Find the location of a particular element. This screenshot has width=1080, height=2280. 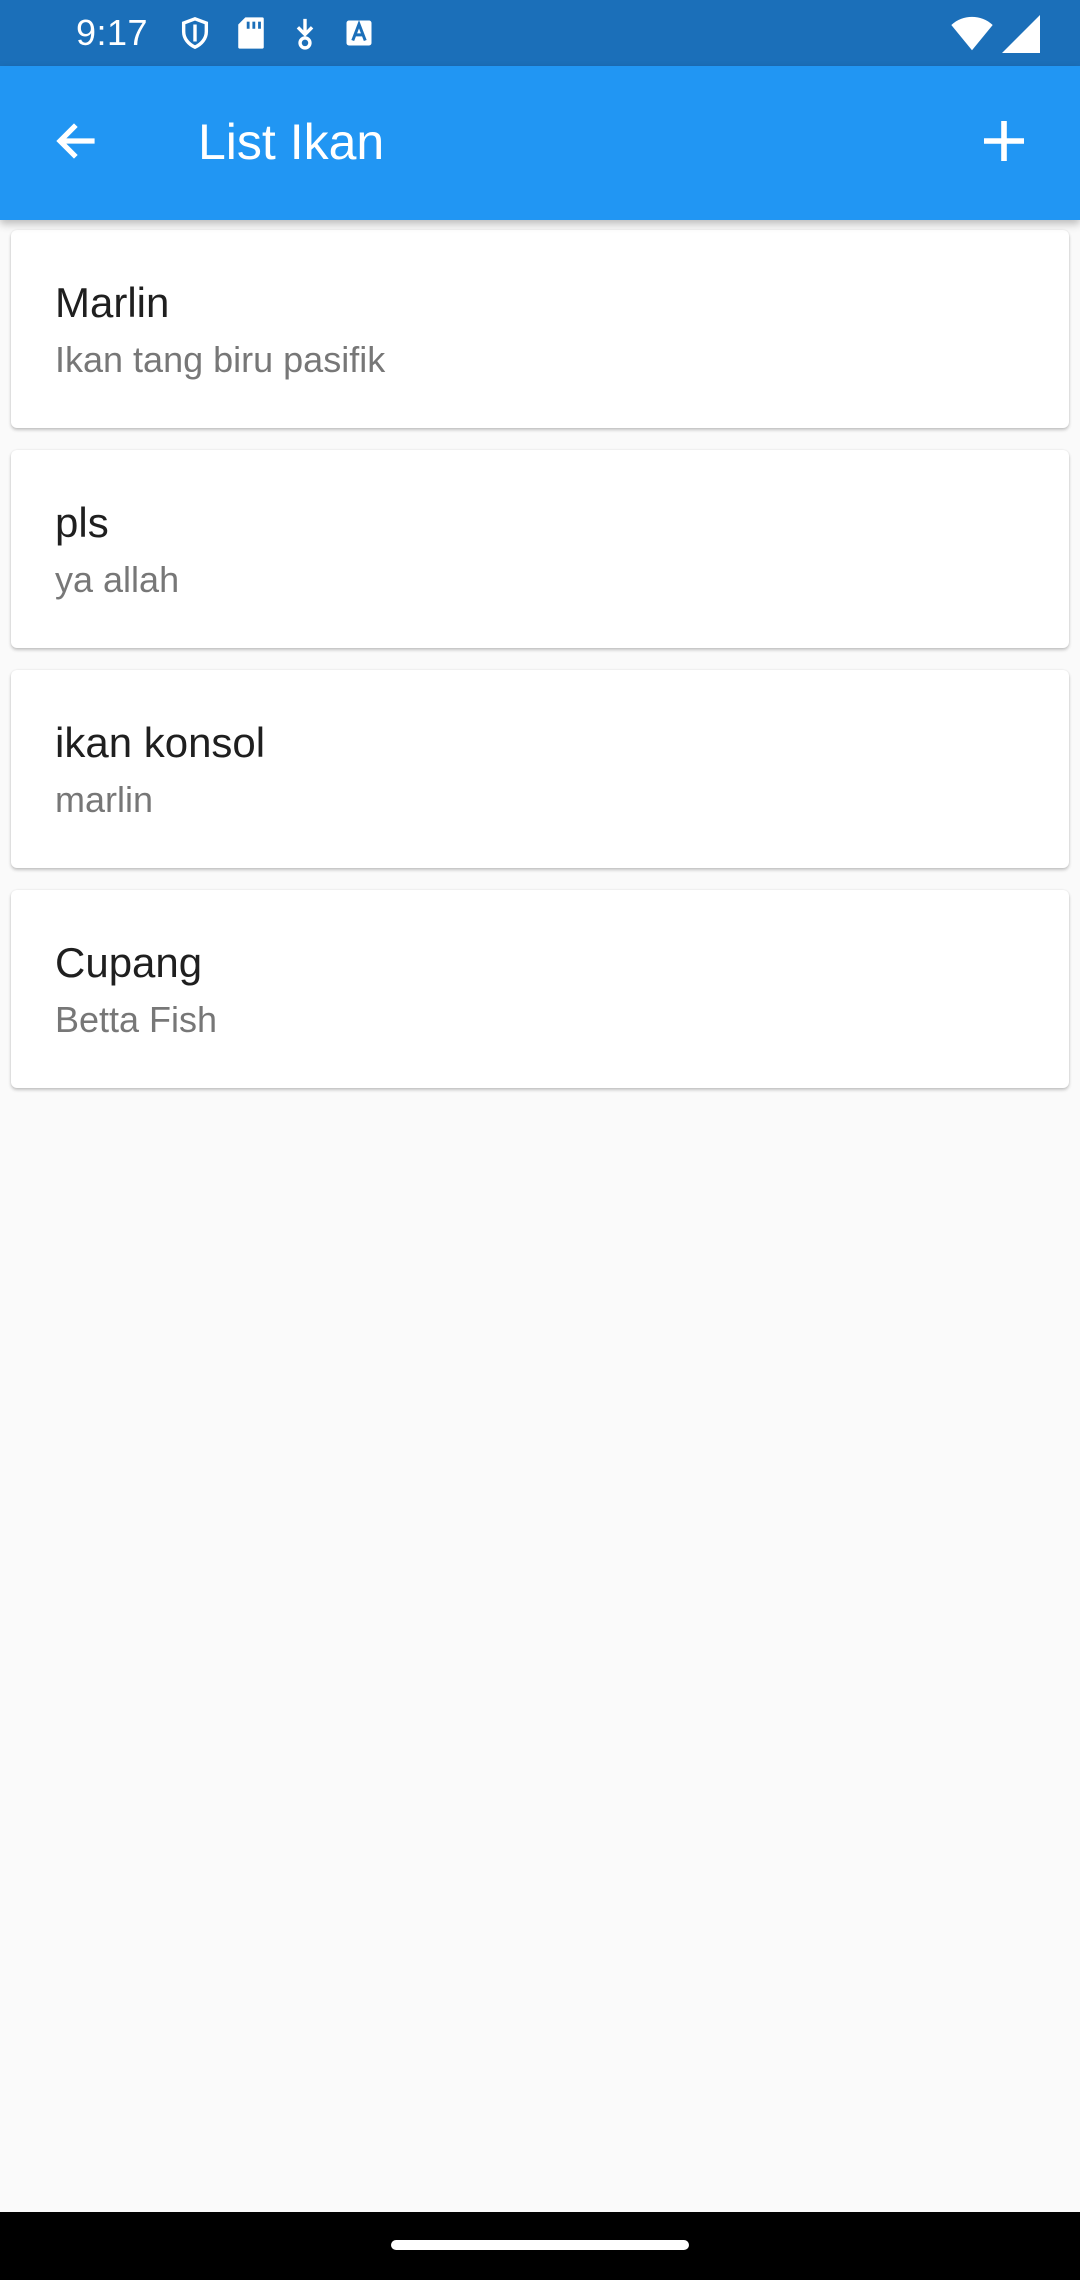

sd-card-icon is located at coordinates (251, 35).